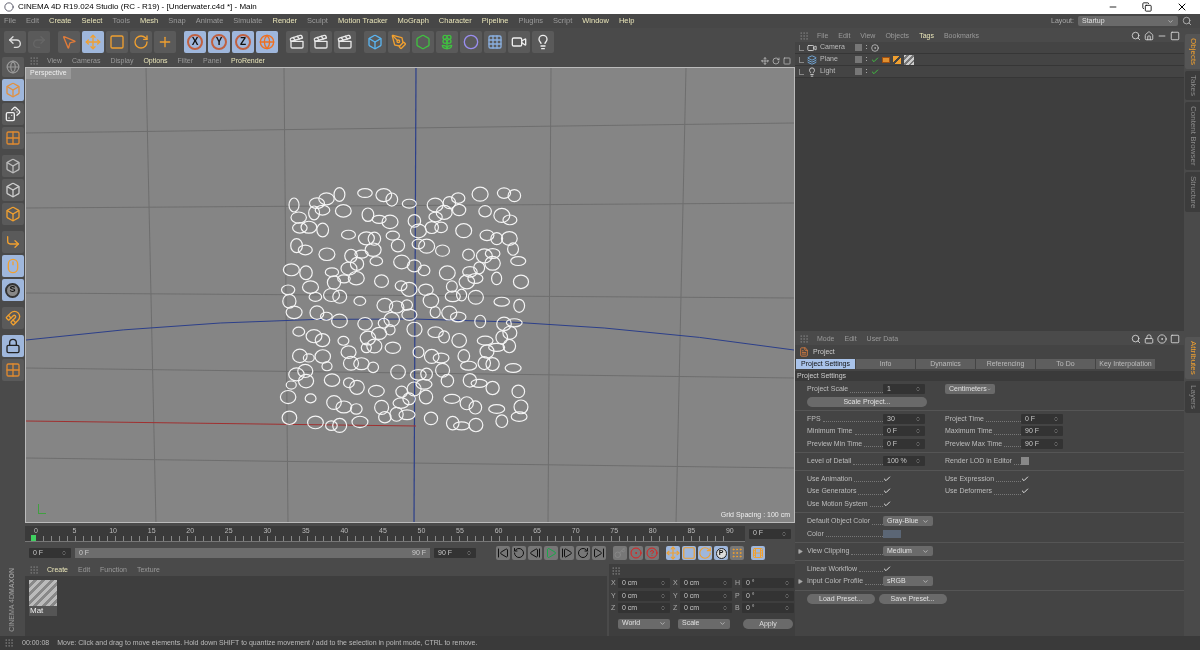 This screenshot has width=1200, height=650. What do you see at coordinates (897, 59) in the screenshot?
I see `squares-tag-icon` at bounding box center [897, 59].